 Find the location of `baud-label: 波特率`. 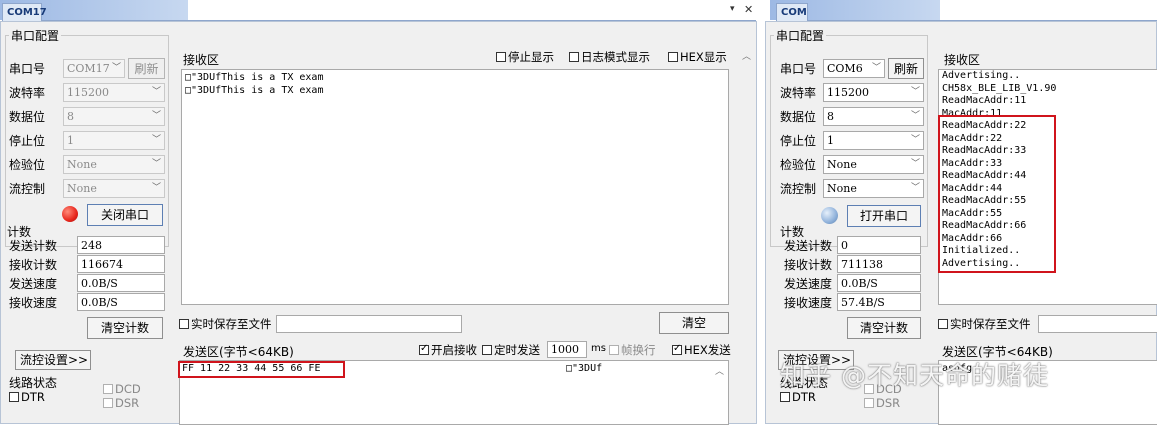

baud-label: 波特率 is located at coordinates (27, 93).